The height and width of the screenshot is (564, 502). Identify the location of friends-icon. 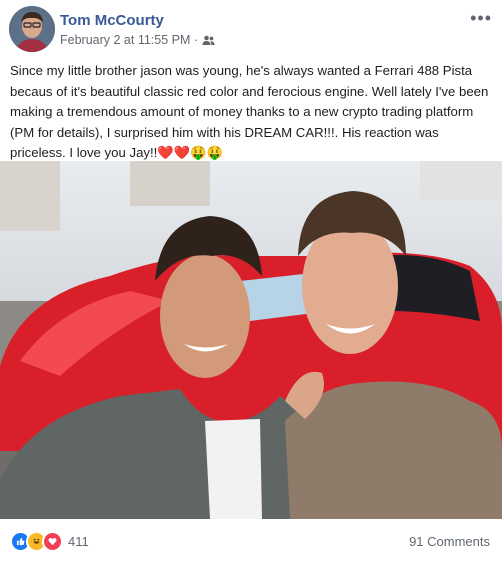
(208, 40).